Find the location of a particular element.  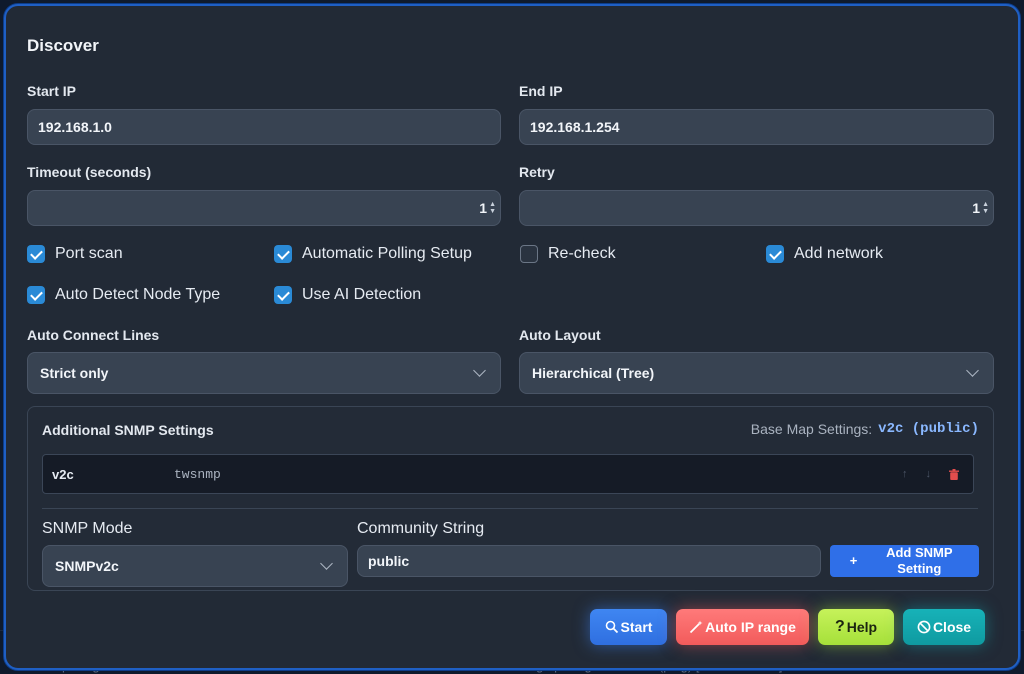

help-label: Help is located at coordinates (862, 627).